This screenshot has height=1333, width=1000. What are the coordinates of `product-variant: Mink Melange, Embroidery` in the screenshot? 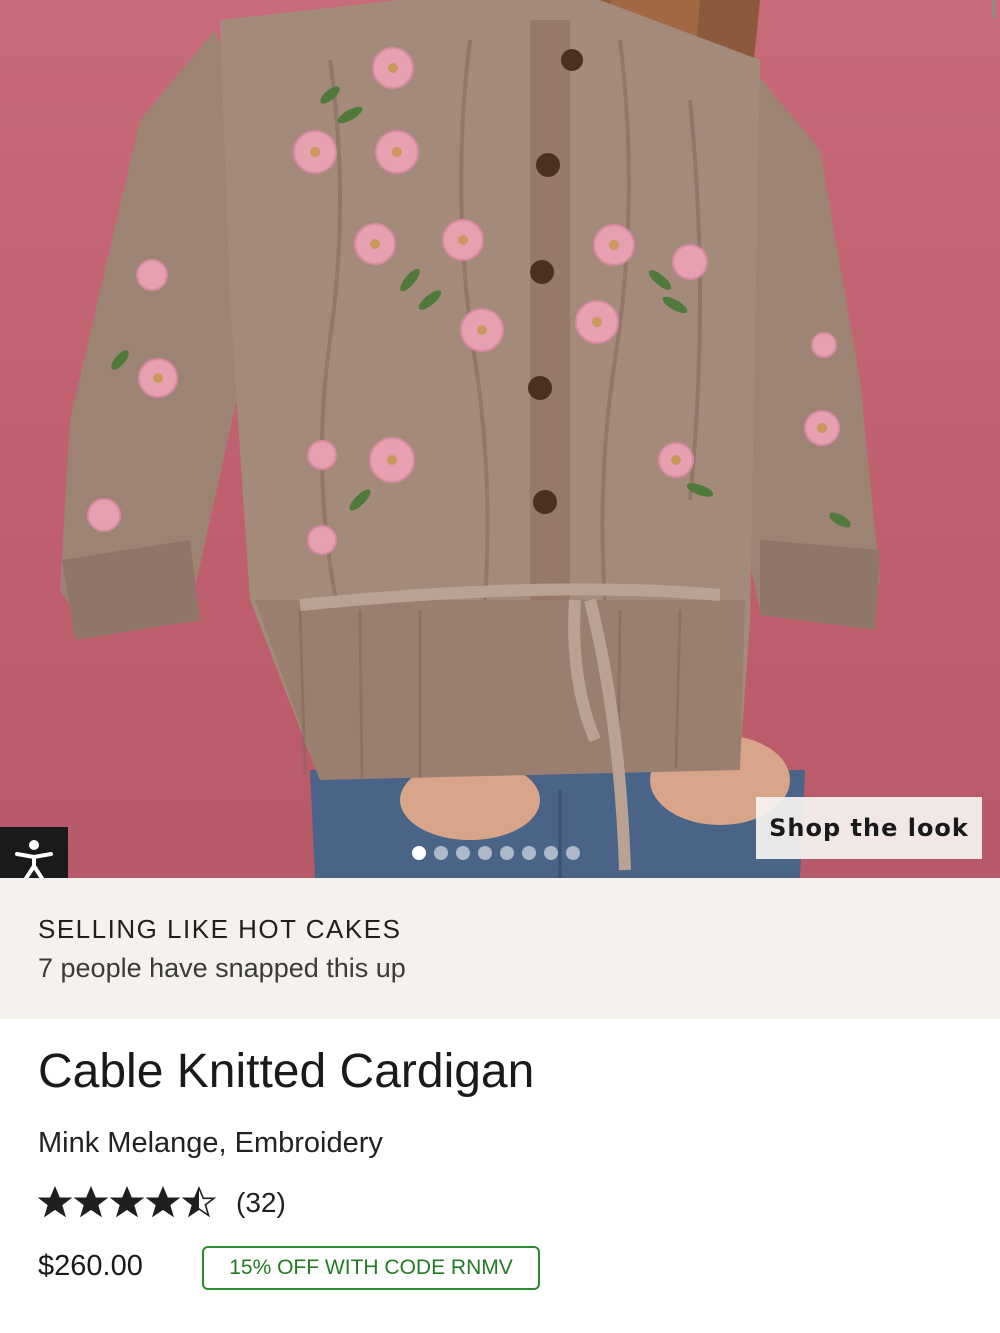 It's located at (210, 1143).